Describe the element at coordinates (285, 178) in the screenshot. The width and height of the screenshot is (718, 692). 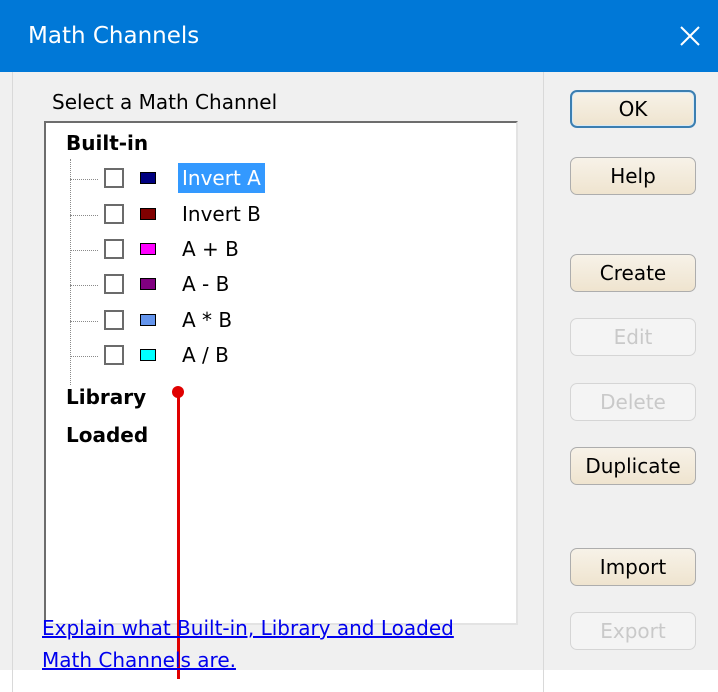
I see `tree-item-invert-a: Invert A` at that location.